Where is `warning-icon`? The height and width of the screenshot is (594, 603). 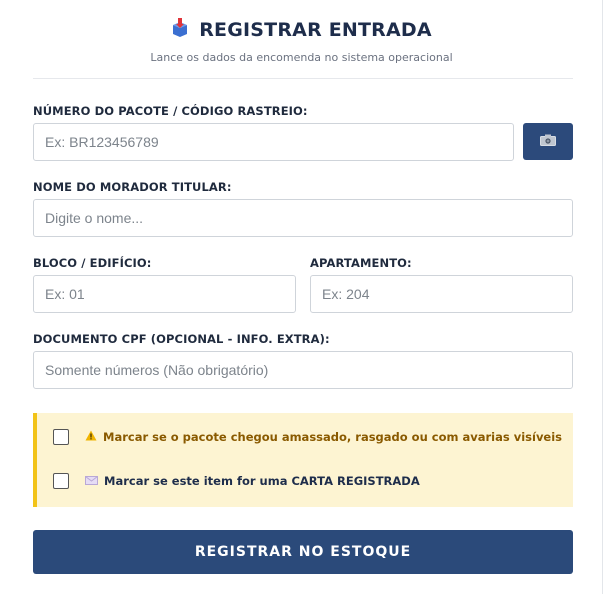
warning-icon is located at coordinates (91, 437).